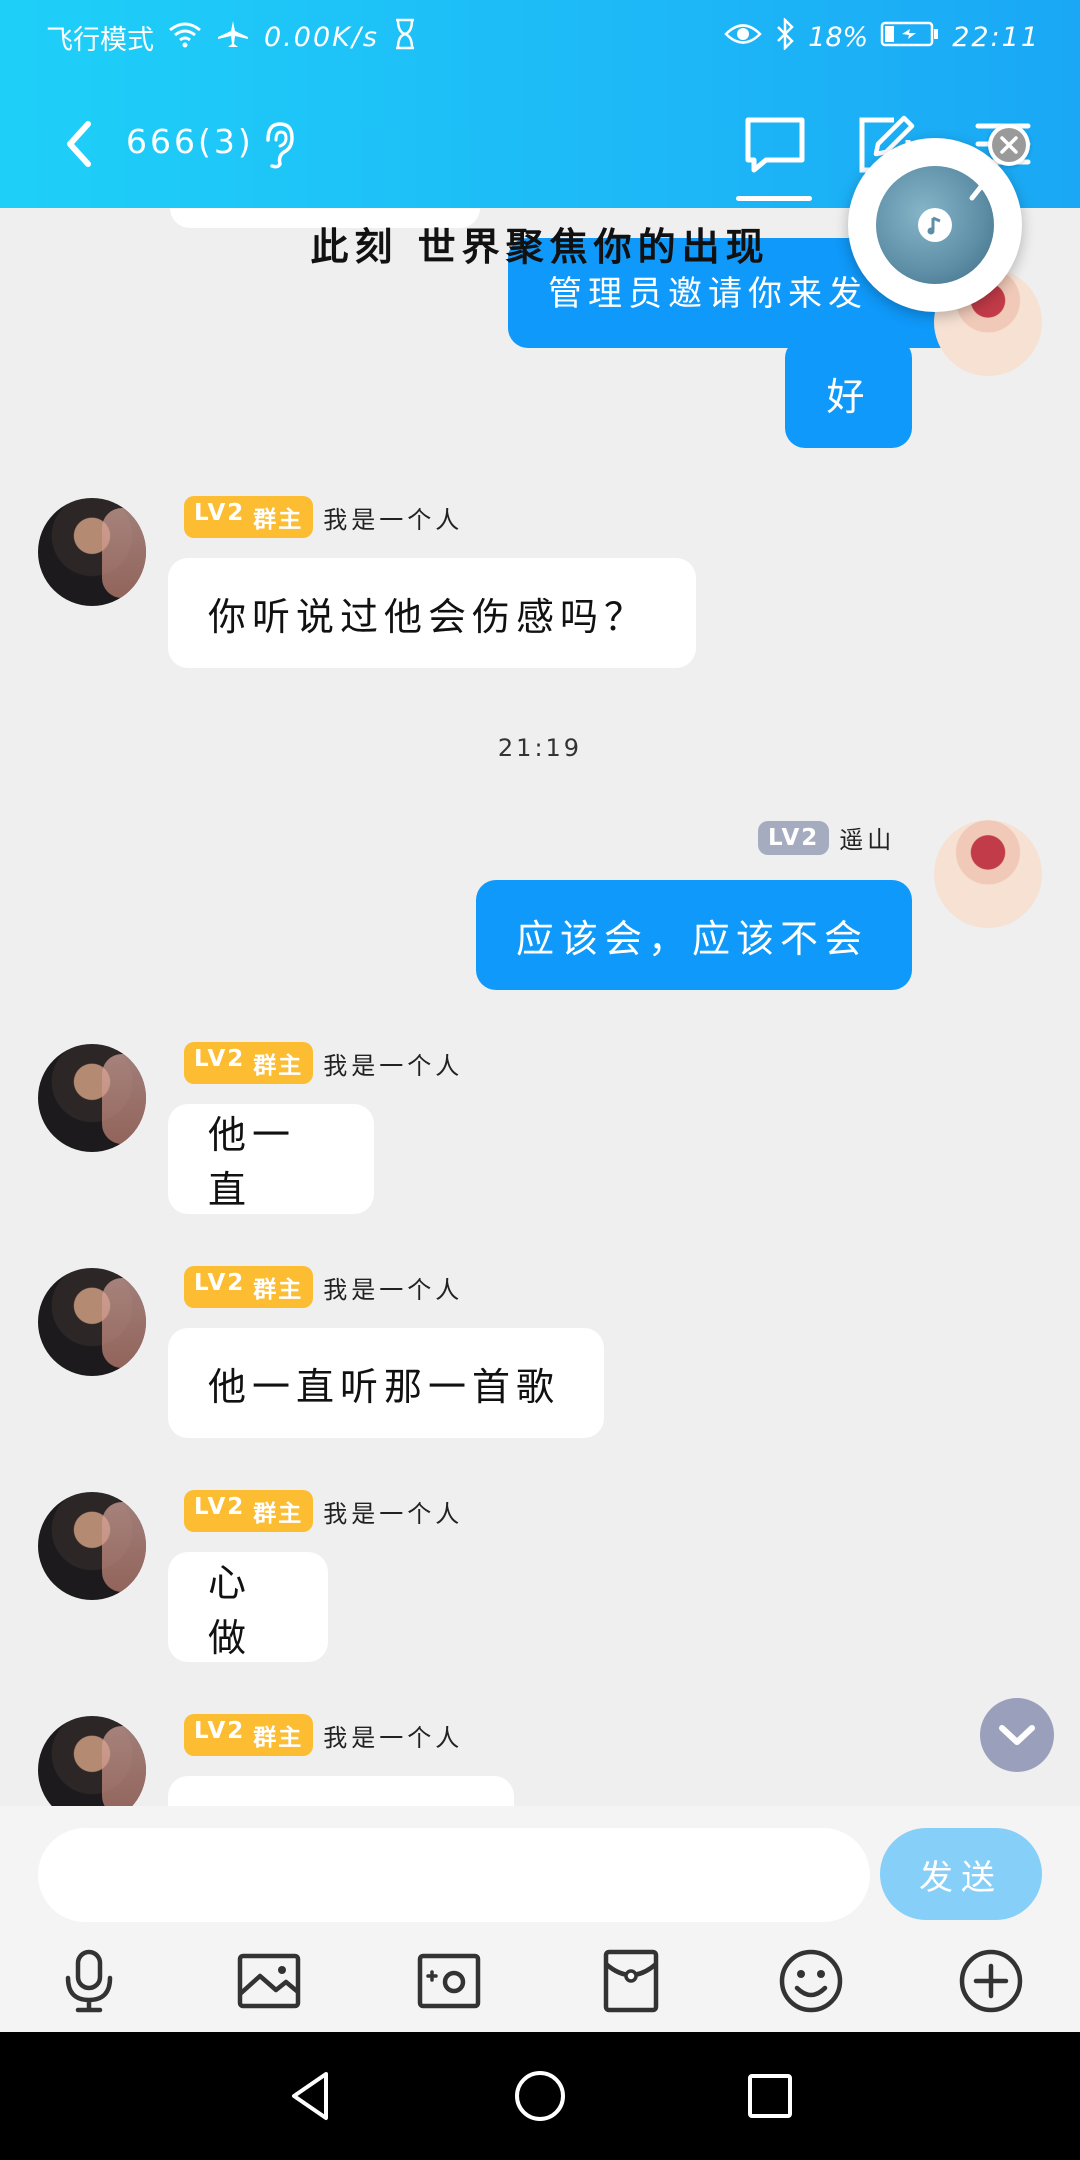 This screenshot has height=2160, width=1080. I want to click on send-button: 发送, so click(961, 1874).